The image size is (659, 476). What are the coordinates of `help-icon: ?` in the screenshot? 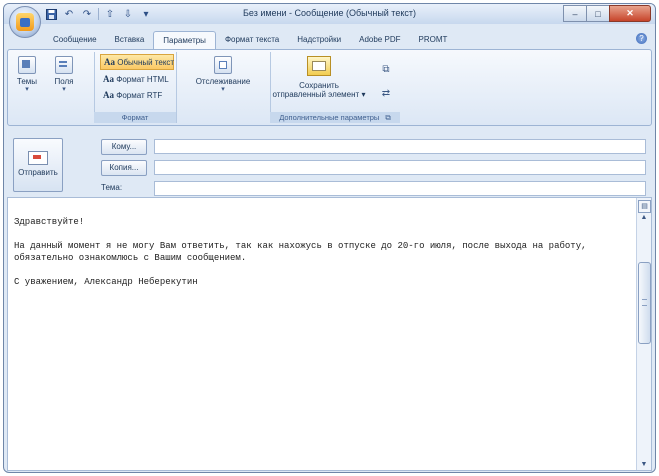 It's located at (641, 38).